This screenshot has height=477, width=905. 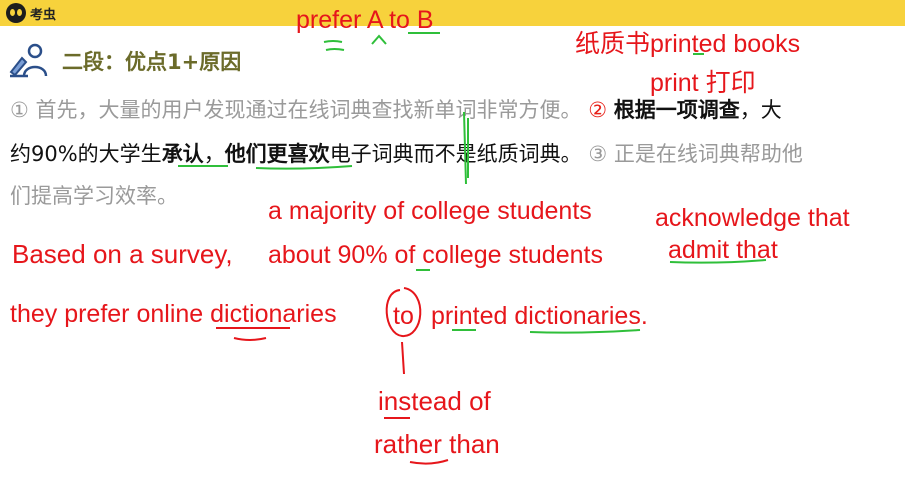 What do you see at coordinates (214, 154) in the screenshot?
I see `sentence-2-comma: ，` at bounding box center [214, 154].